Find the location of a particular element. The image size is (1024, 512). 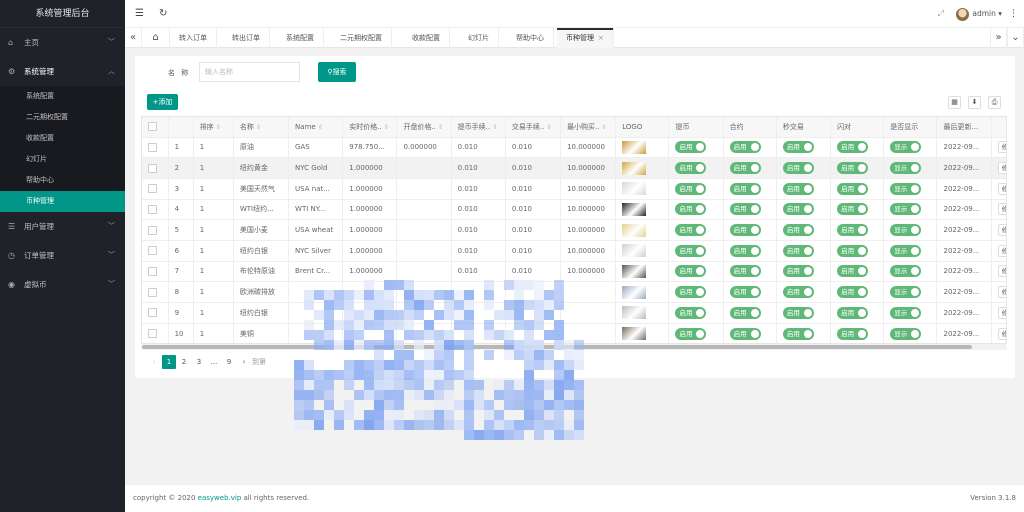

column-header: 提币 is located at coordinates (696, 127).